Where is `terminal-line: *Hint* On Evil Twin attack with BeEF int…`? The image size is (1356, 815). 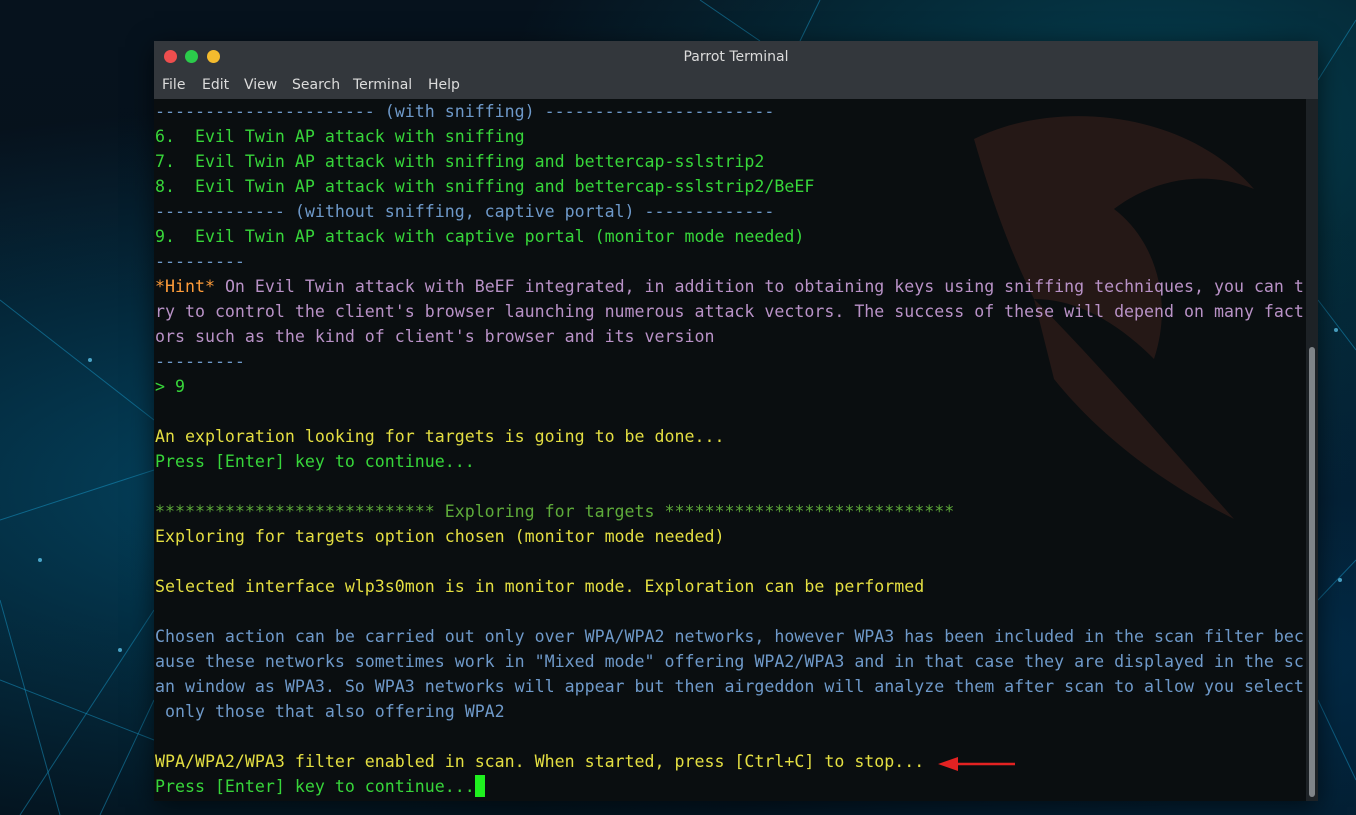 terminal-line: *Hint* On Evil Twin attack with BeEF int… is located at coordinates (729, 286).